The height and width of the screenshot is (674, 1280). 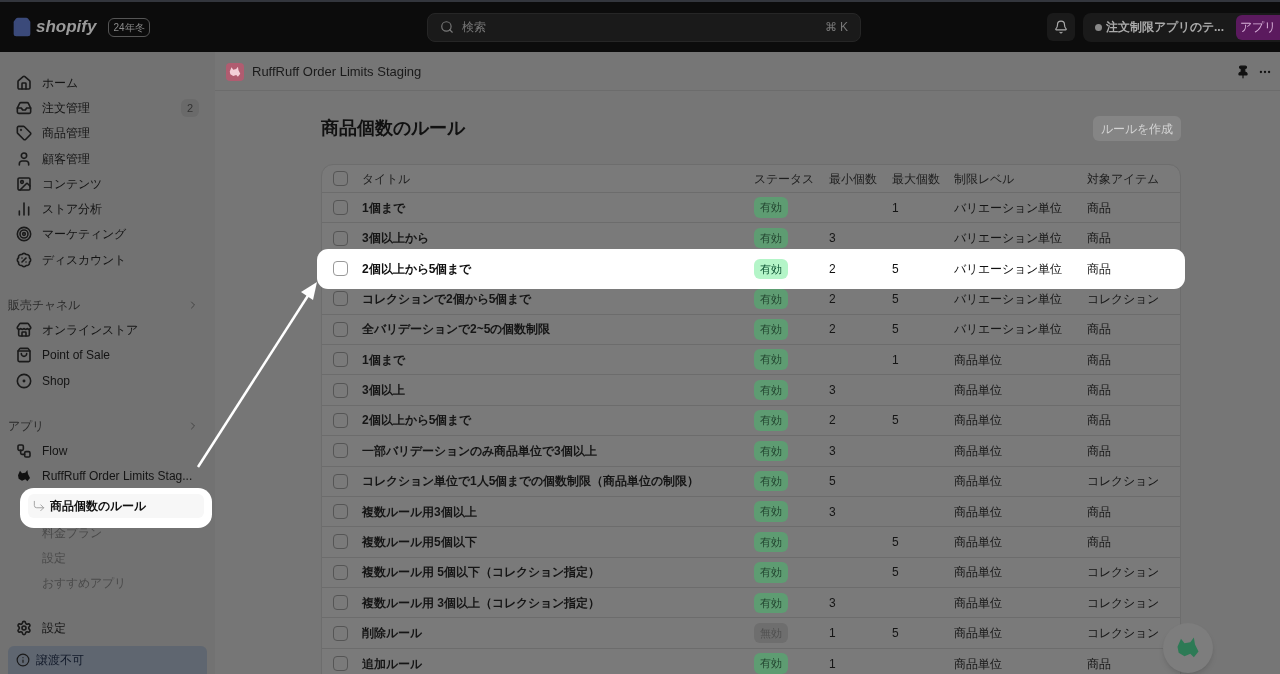 What do you see at coordinates (24, 234) in the screenshot?
I see `target-icon` at bounding box center [24, 234].